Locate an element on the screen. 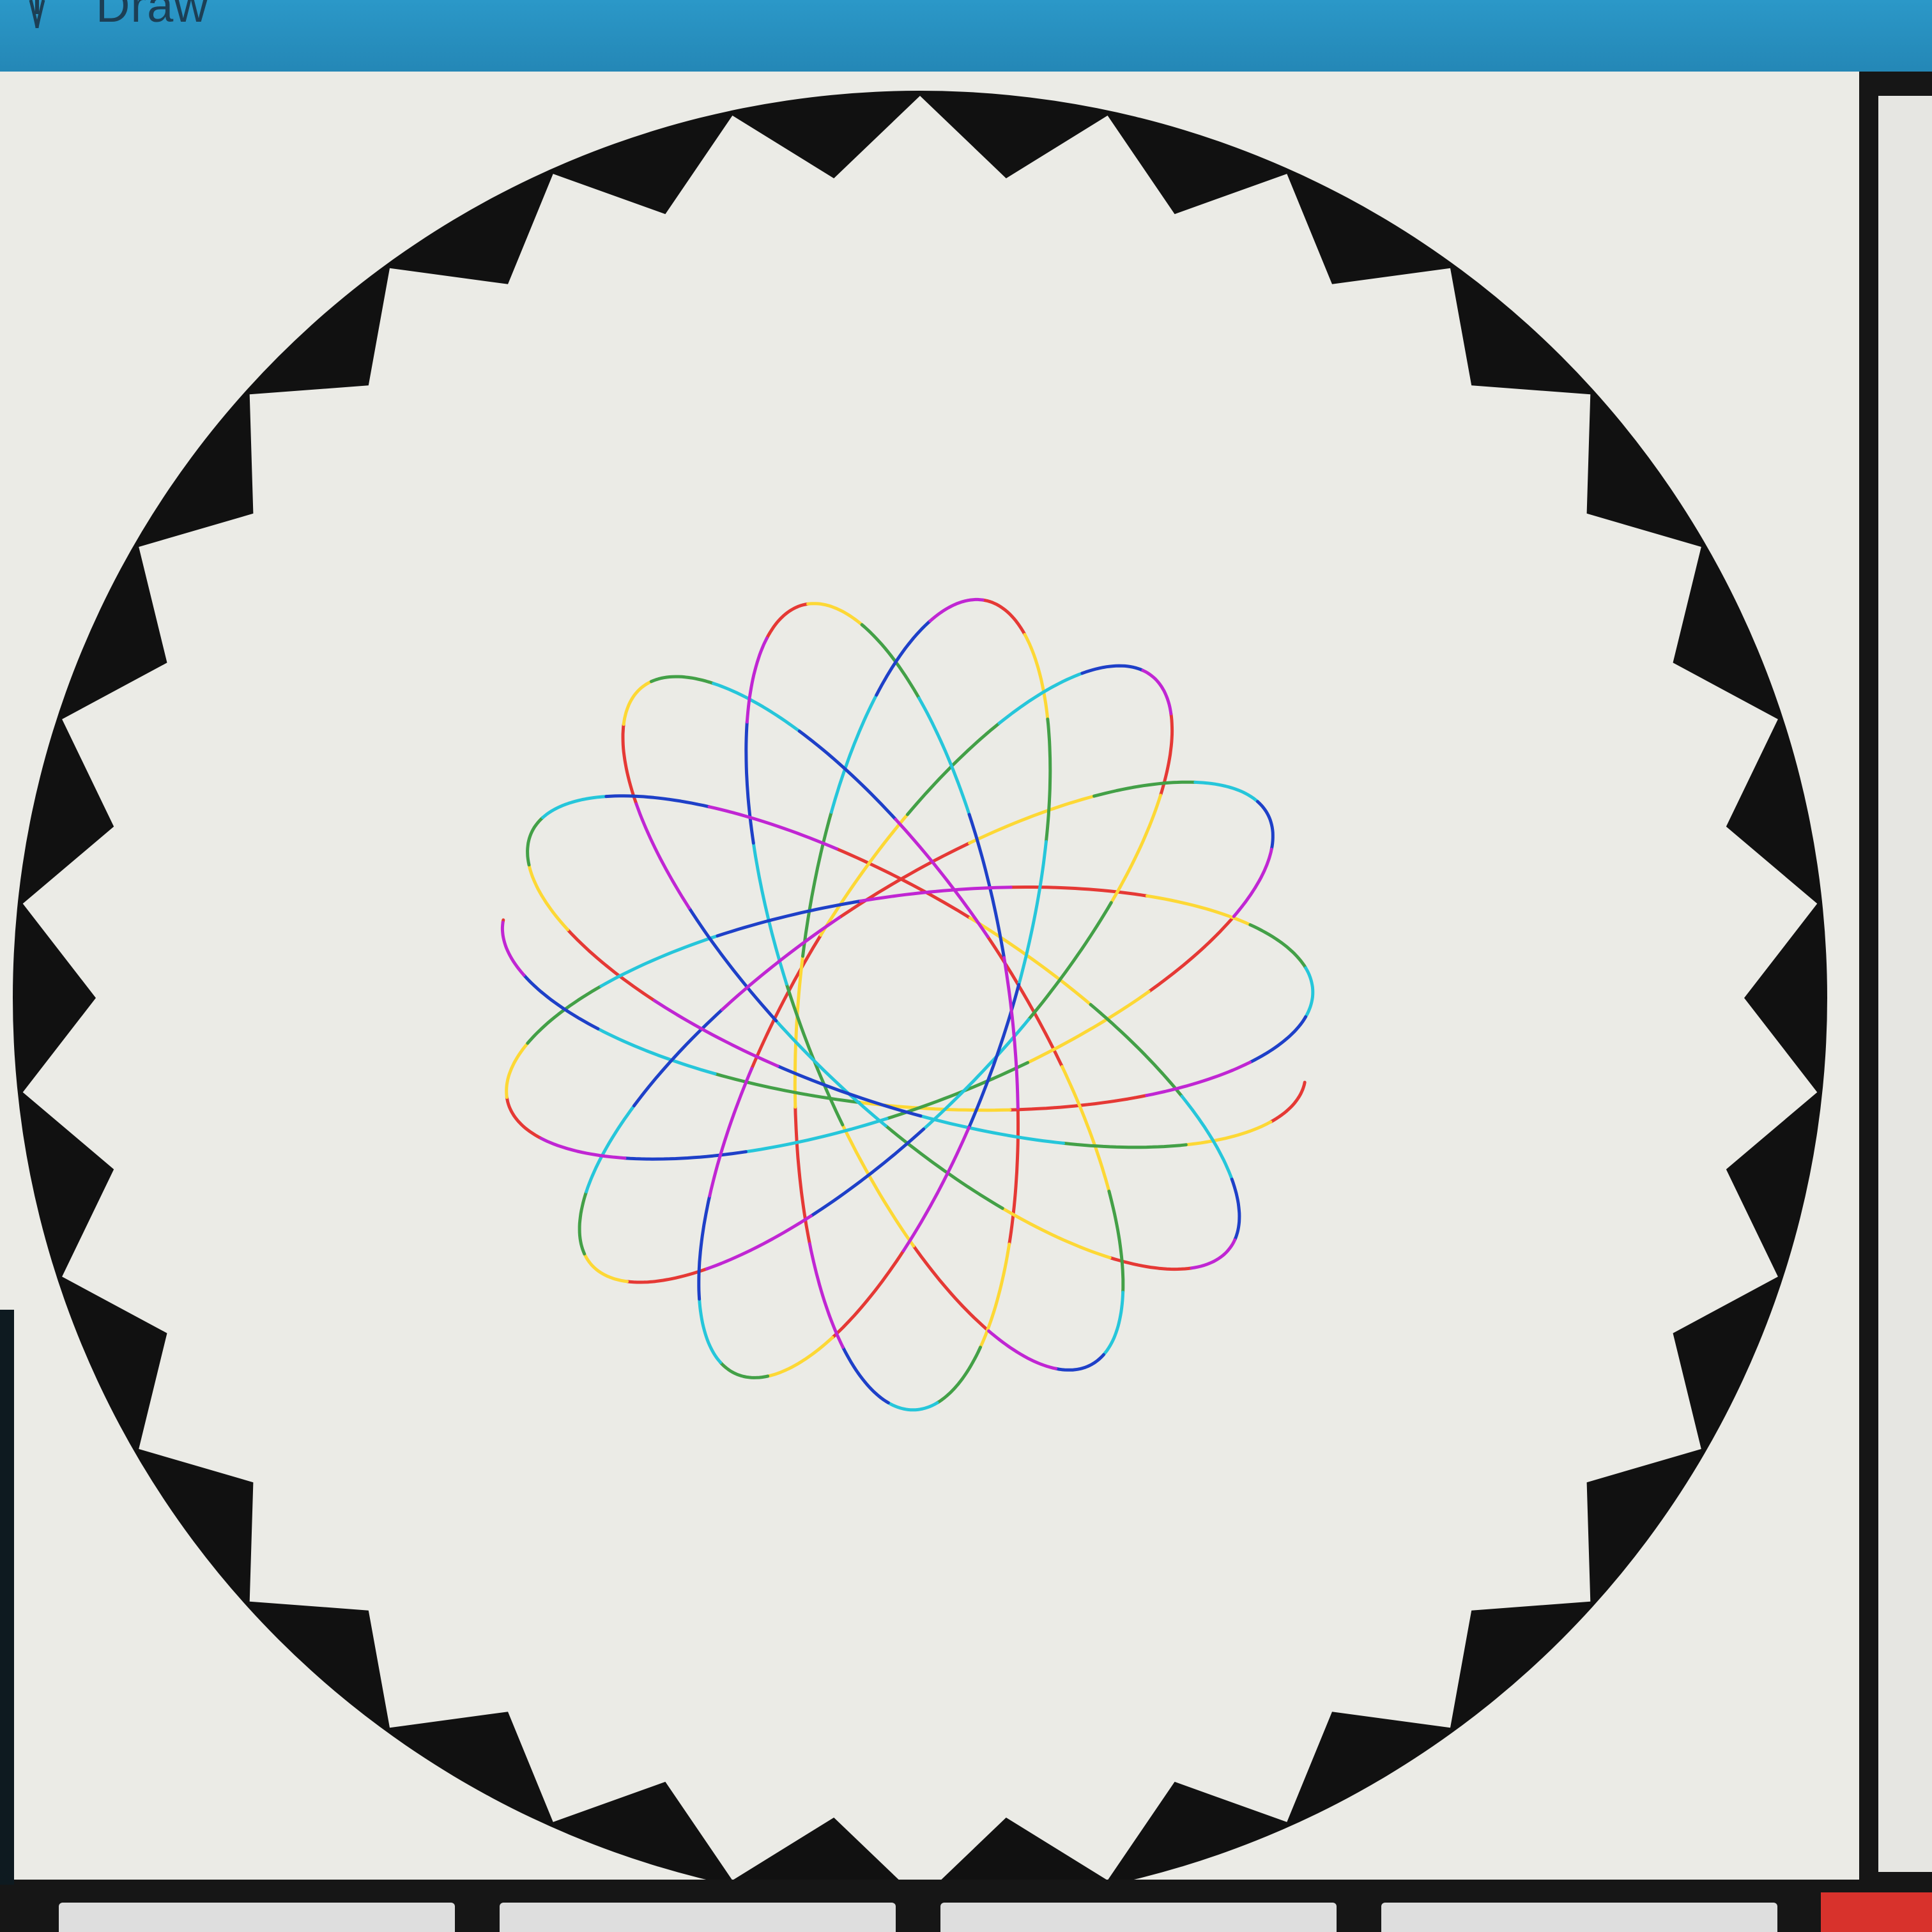  pen-icon is located at coordinates (37, 14).